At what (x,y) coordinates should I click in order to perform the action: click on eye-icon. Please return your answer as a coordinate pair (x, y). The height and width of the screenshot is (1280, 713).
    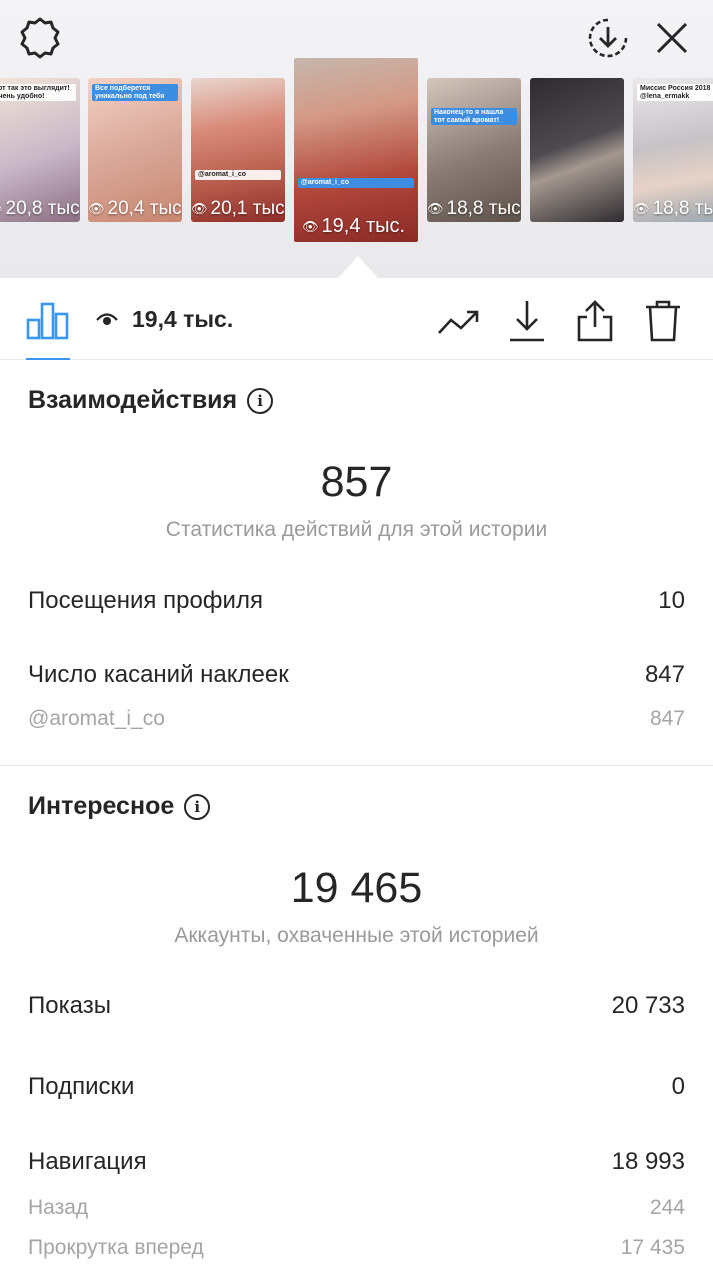
    Looking at the image, I should click on (107, 319).